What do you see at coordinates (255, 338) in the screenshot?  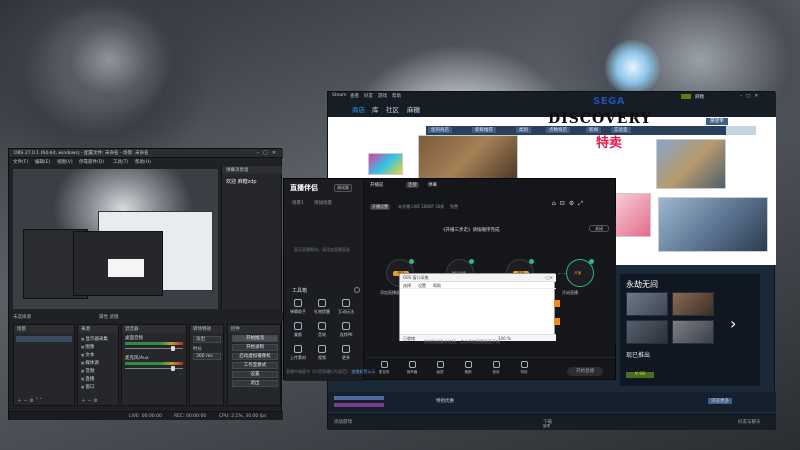 I see `start-streaming-button: 开始推流` at bounding box center [255, 338].